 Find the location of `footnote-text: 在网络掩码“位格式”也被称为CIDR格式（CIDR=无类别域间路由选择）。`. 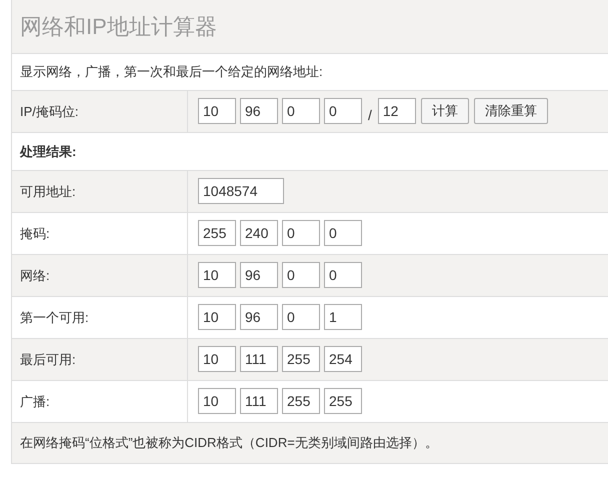

footnote-text: 在网络掩码“位格式”也被称为CIDR格式（CIDR=无类别域间路由选择）。 is located at coordinates (229, 443).